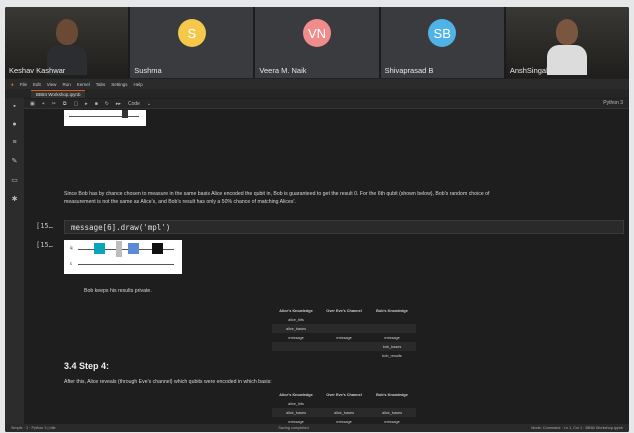 This screenshot has width=634, height=433. Describe the element at coordinates (442, 33) in the screenshot. I see `participant-avatar: SB` at that location.